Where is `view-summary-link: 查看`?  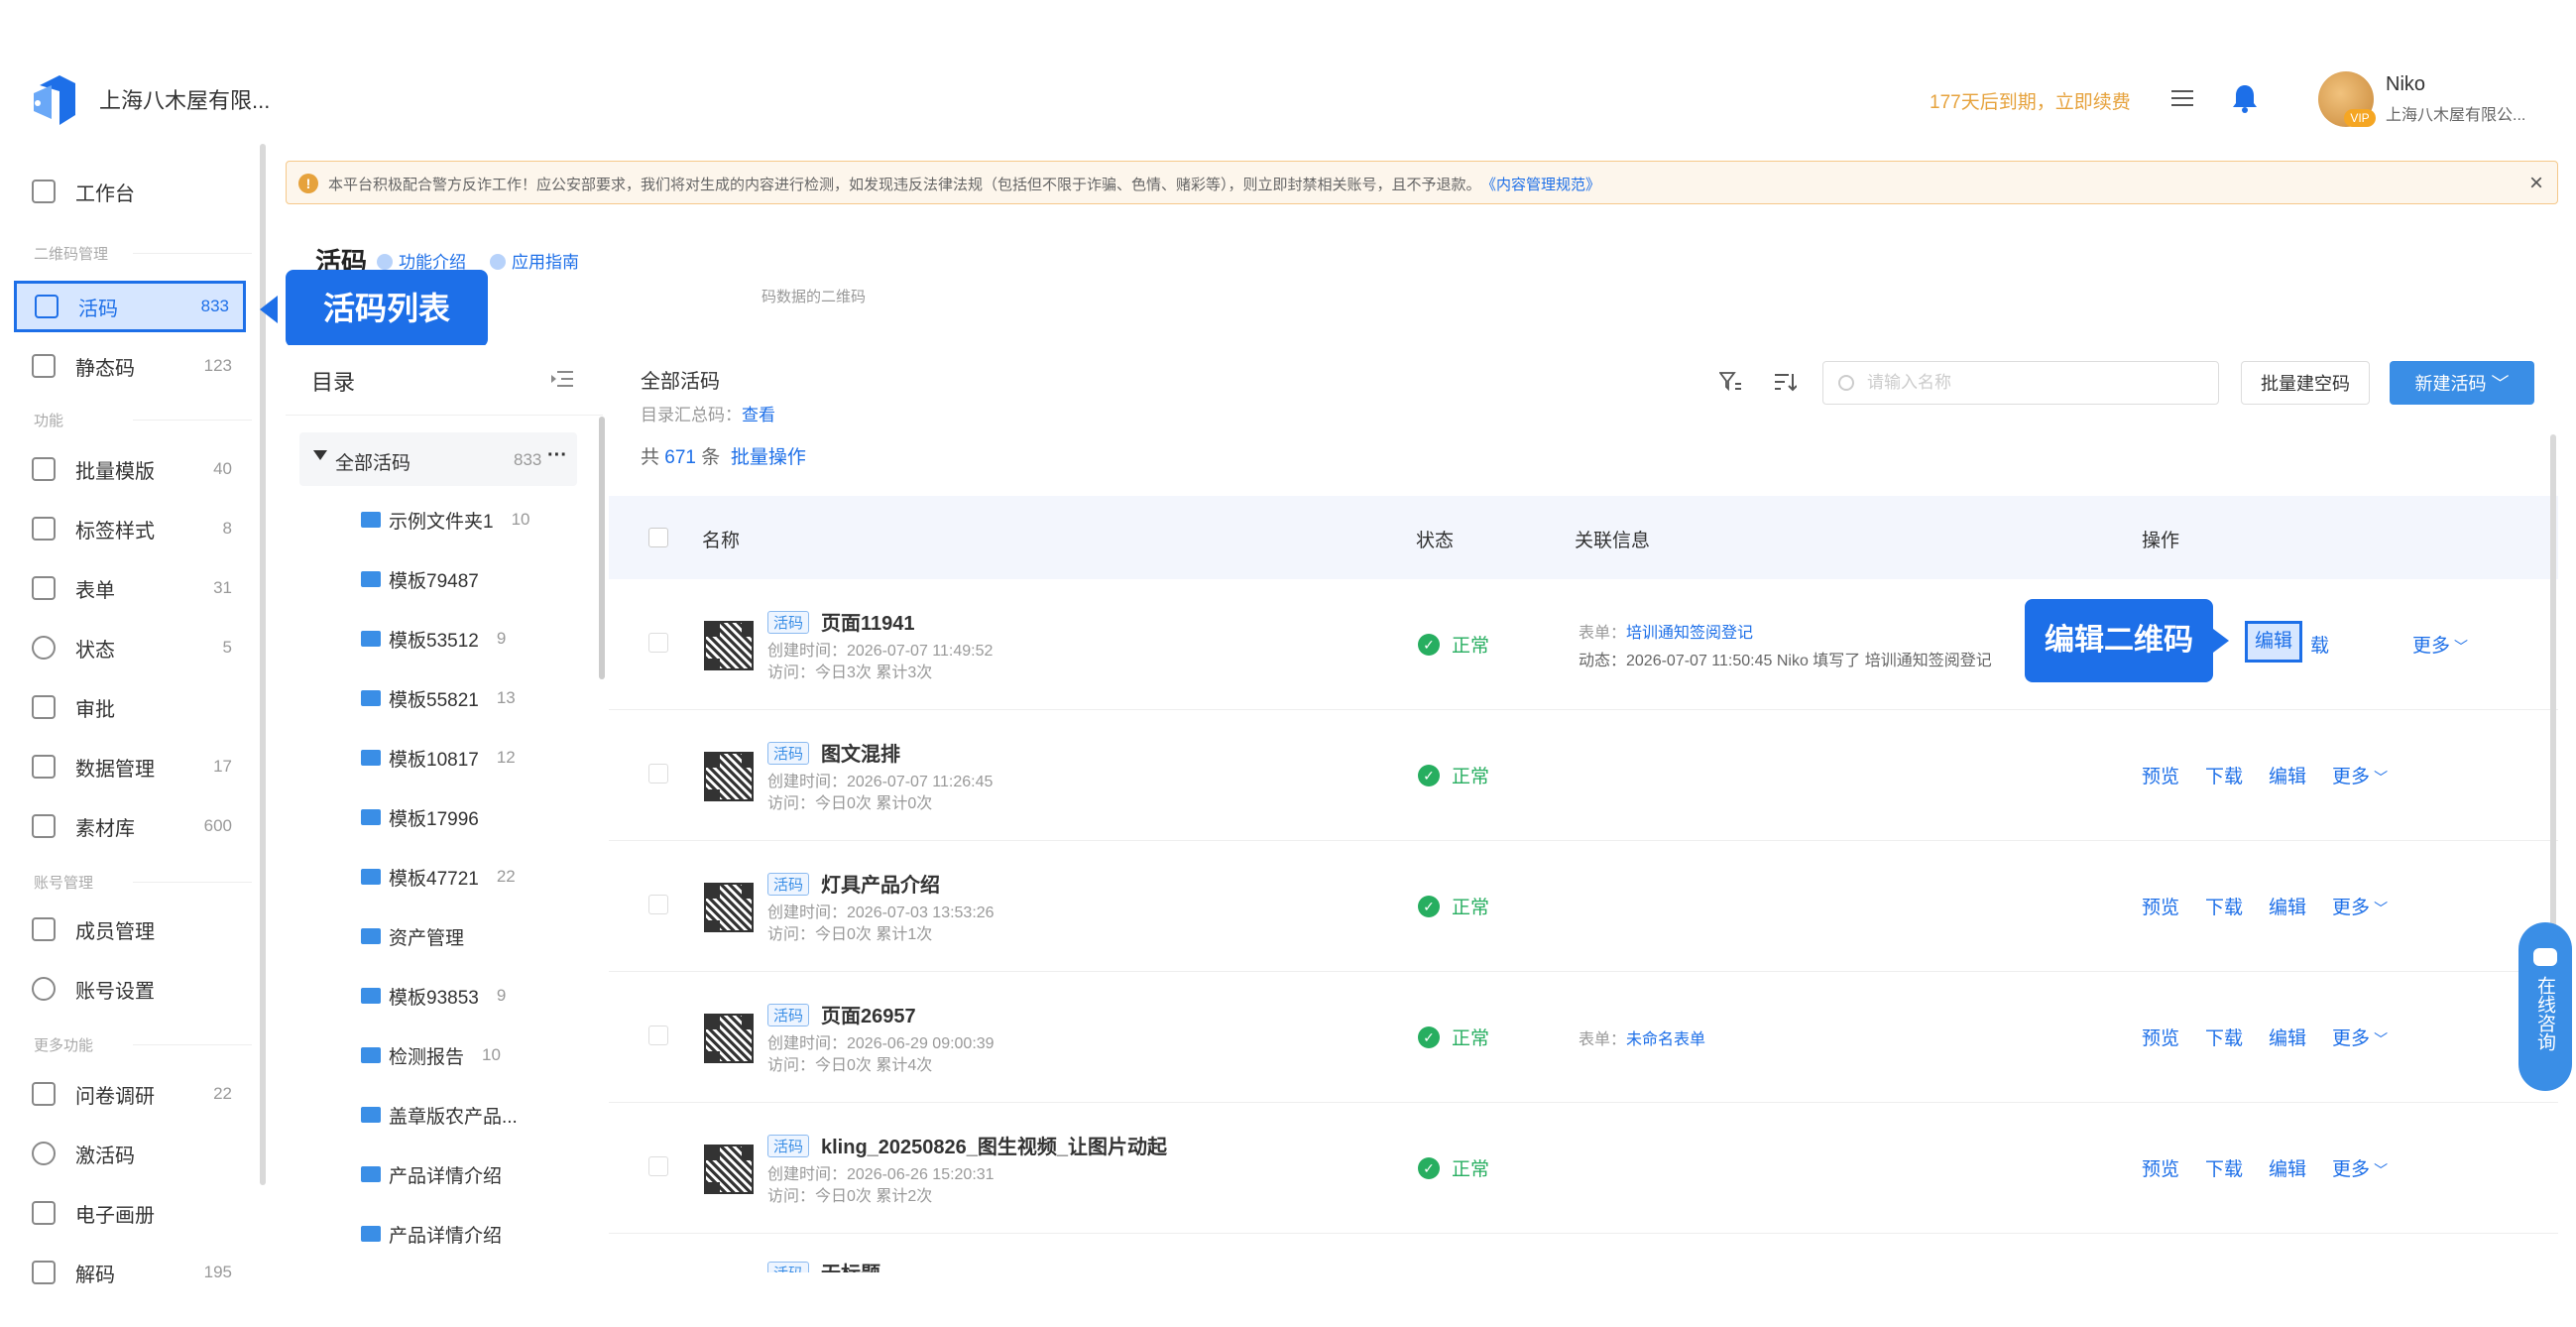
view-summary-link: 查看 is located at coordinates (758, 415).